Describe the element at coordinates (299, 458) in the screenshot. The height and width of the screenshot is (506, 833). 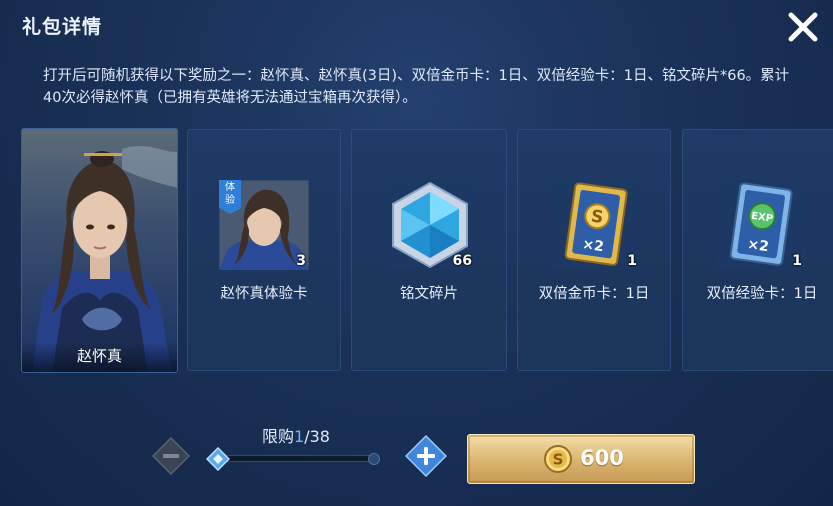
I see `quantity-slider-track` at that location.